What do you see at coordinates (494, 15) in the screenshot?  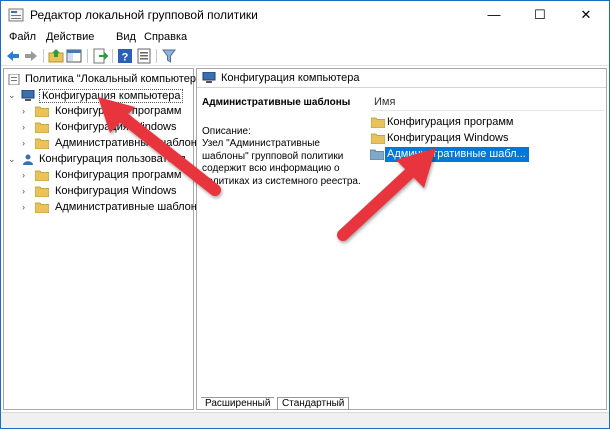 I see `minimize-button: —` at bounding box center [494, 15].